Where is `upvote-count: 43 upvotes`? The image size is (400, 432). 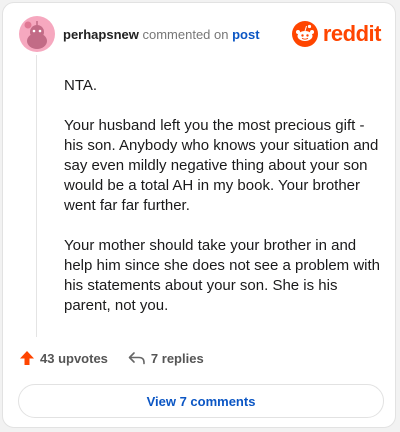 upvote-count: 43 upvotes is located at coordinates (74, 358).